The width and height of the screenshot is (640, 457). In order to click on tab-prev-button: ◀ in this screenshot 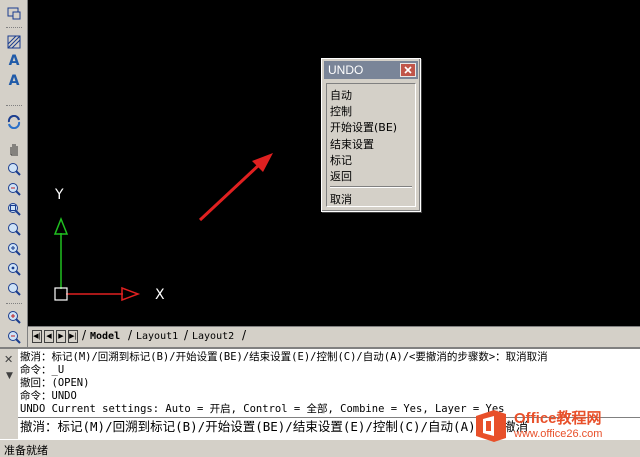, I will do `click(49, 336)`.